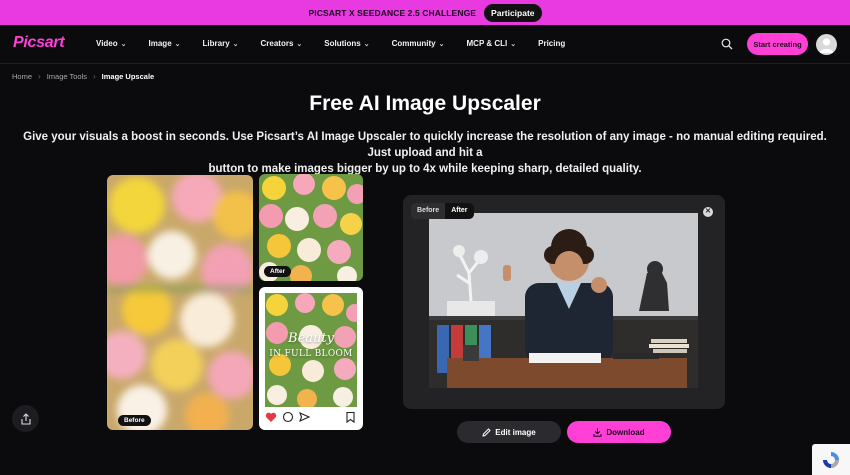  What do you see at coordinates (67, 76) in the screenshot?
I see `breadcrumb-image-tools: Image Tools` at bounding box center [67, 76].